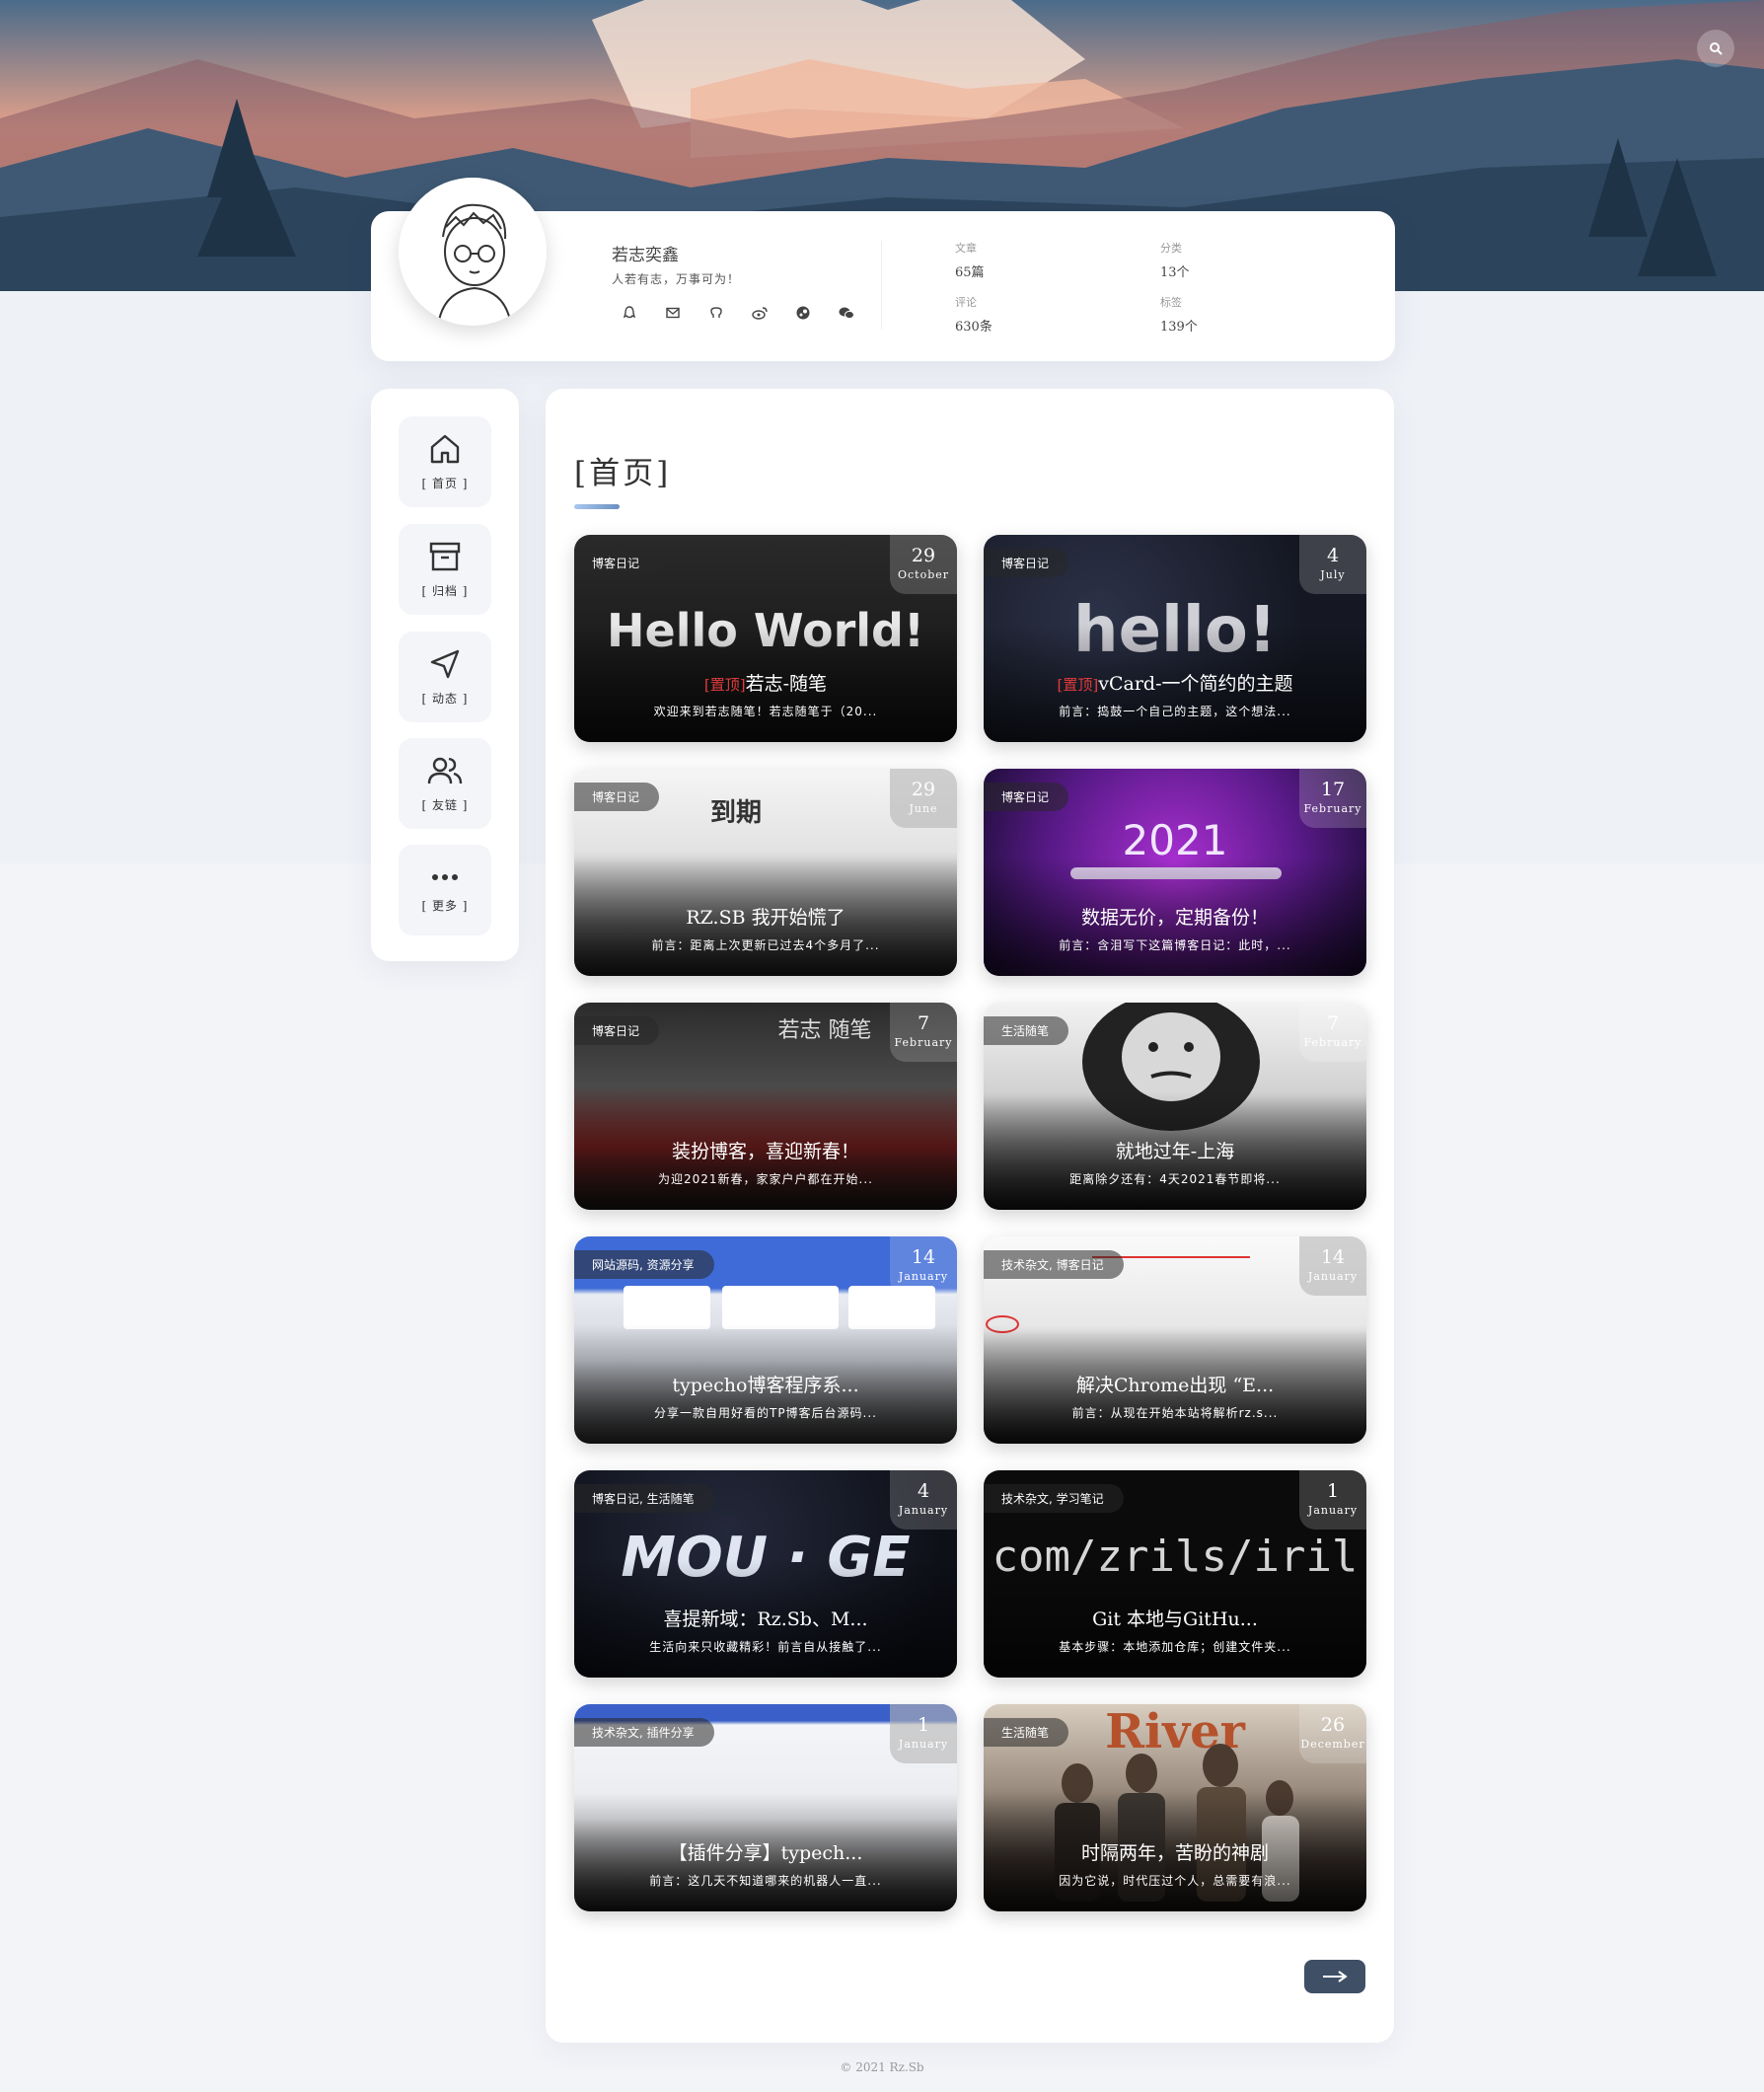 Image resolution: width=1764 pixels, height=2092 pixels. Describe the element at coordinates (881, 286) in the screenshot. I see `profile-divider` at that location.